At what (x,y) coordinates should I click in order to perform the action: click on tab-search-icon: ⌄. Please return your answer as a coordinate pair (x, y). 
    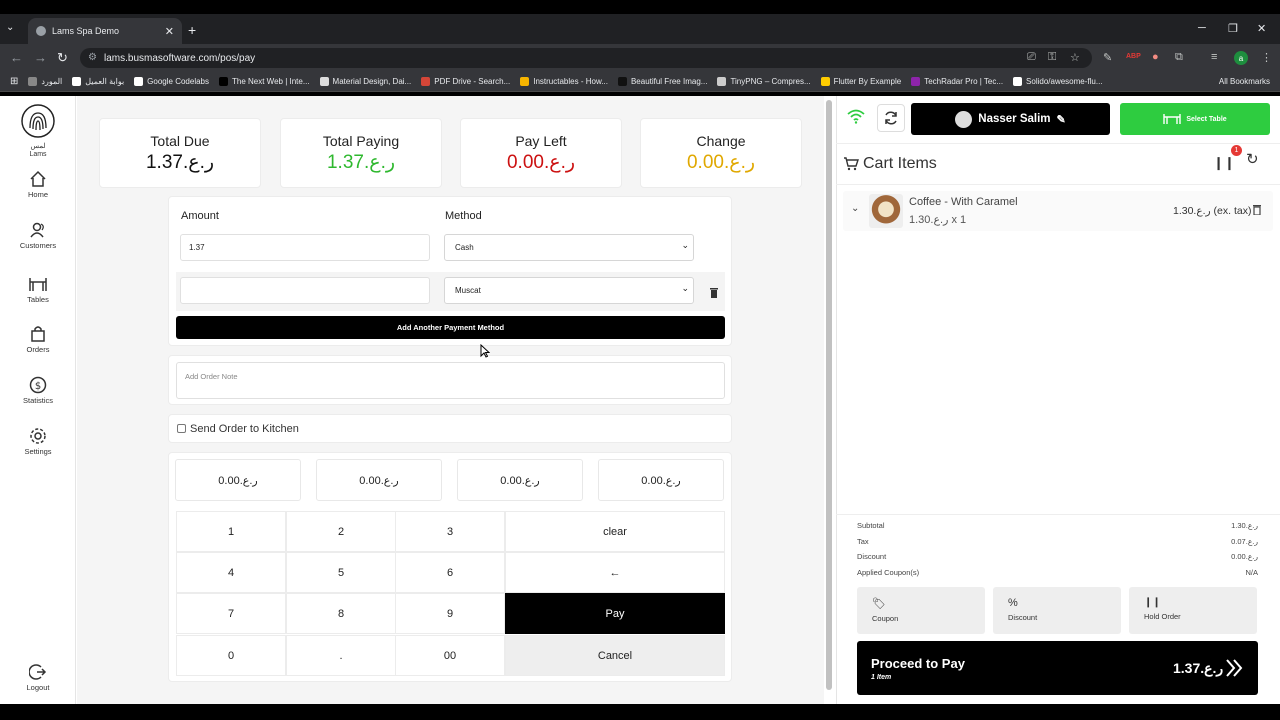
    Looking at the image, I should click on (10, 27).